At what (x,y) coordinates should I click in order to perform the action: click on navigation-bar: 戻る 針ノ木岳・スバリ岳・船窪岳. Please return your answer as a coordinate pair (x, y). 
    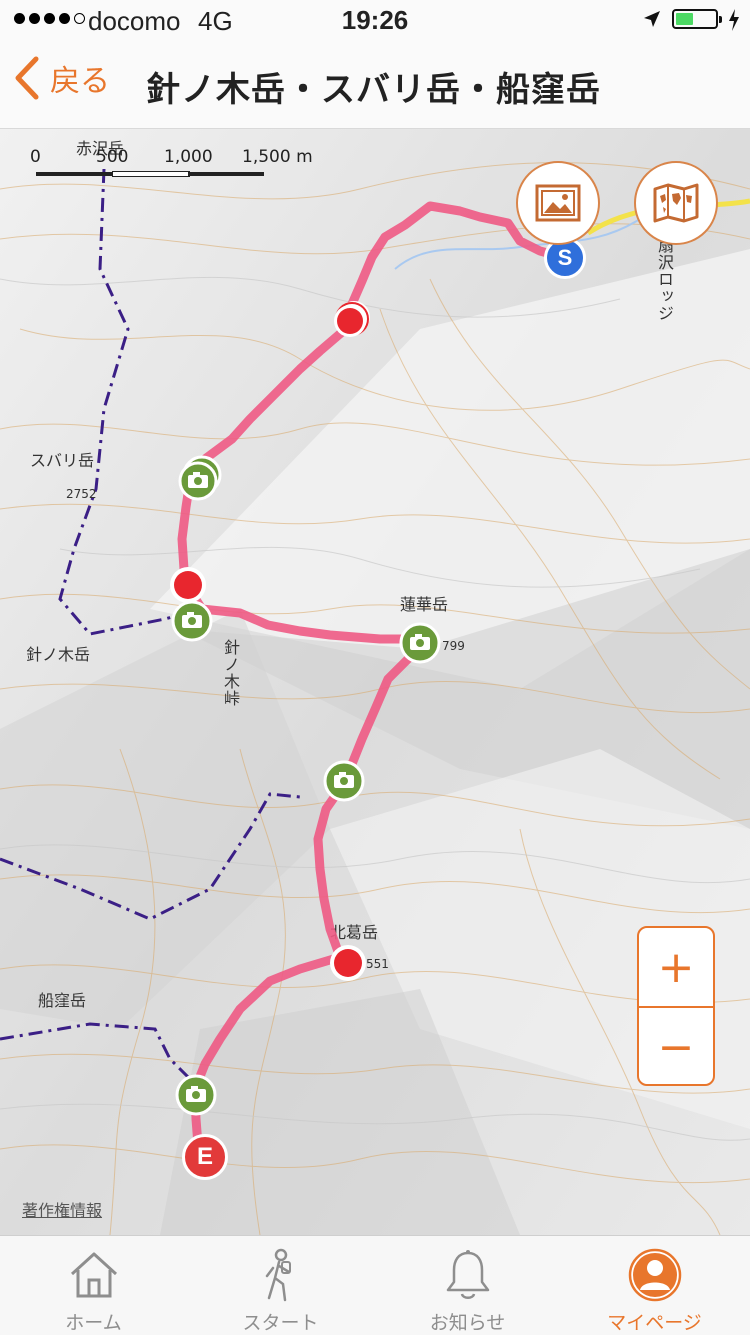
    Looking at the image, I should click on (375, 84).